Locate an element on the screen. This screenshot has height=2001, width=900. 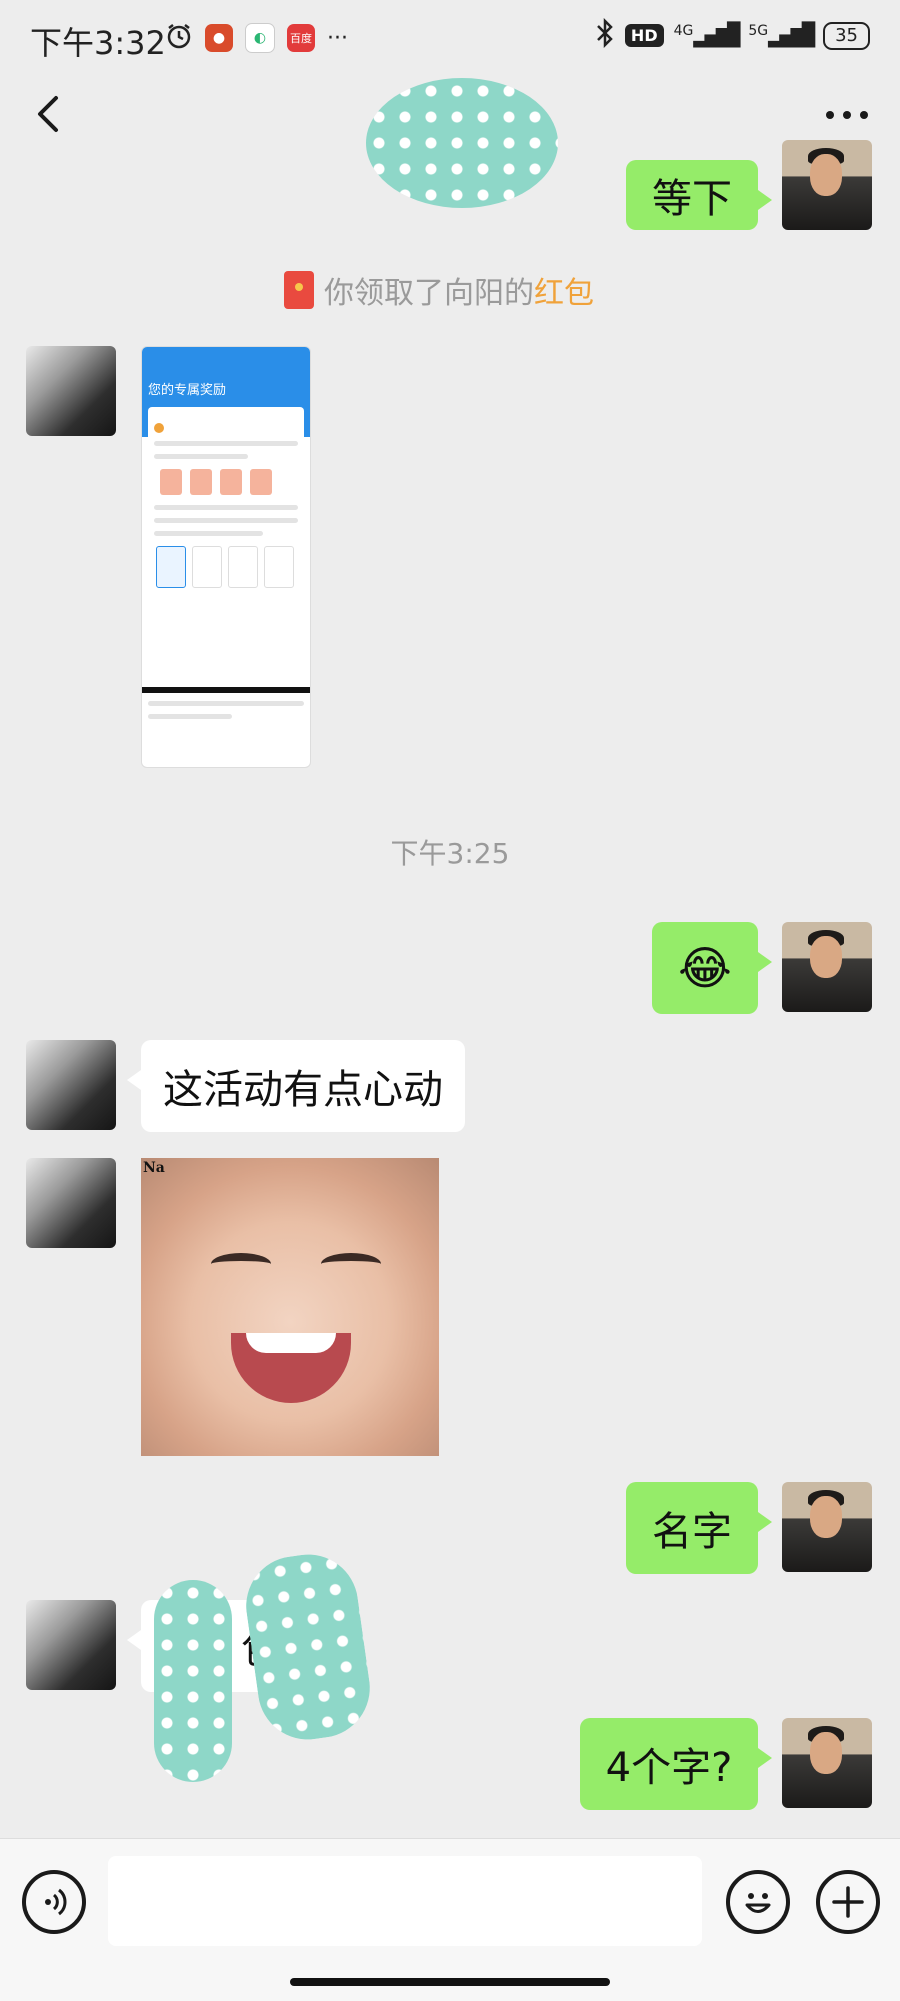
shared-screenshot: 您的专属奖励 is located at coordinates (226, 557).